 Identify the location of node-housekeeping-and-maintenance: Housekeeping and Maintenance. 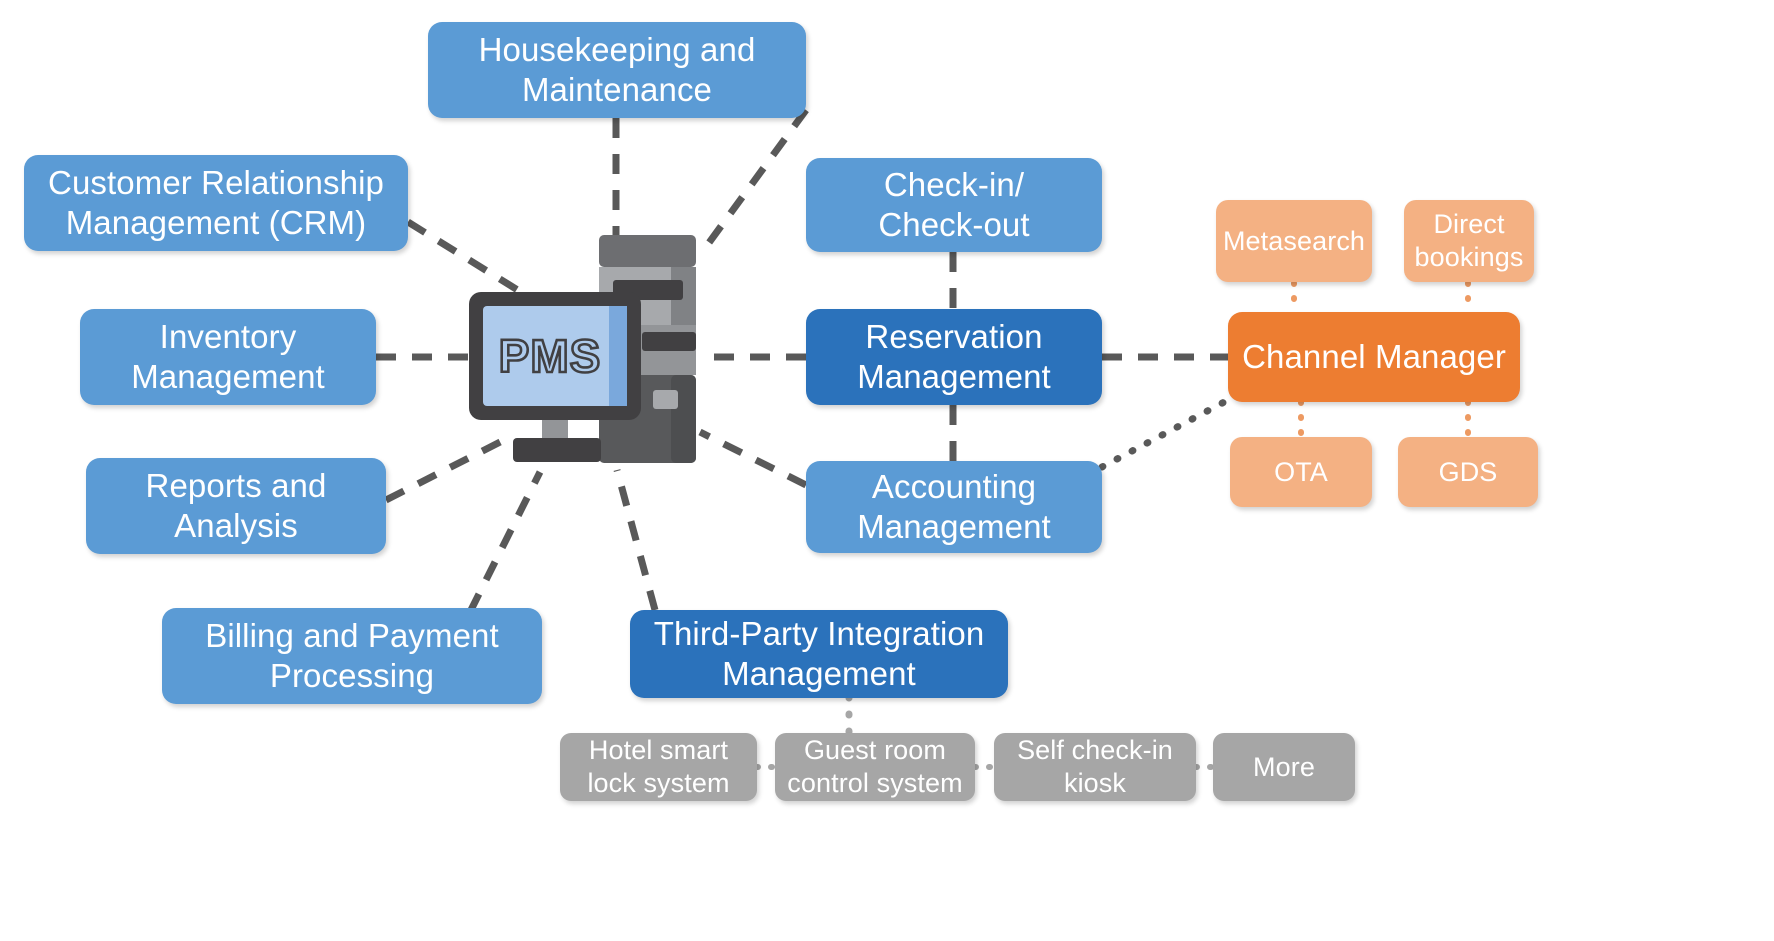
(617, 70).